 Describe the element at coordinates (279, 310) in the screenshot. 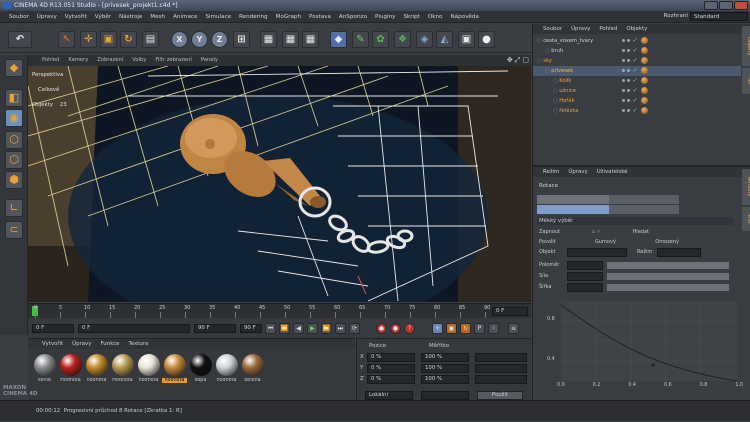

I see `timeline: 0 5 10 15 20 25 30 35 40 45 50 55 60 65 70 75 80 85 90 0 F` at that location.